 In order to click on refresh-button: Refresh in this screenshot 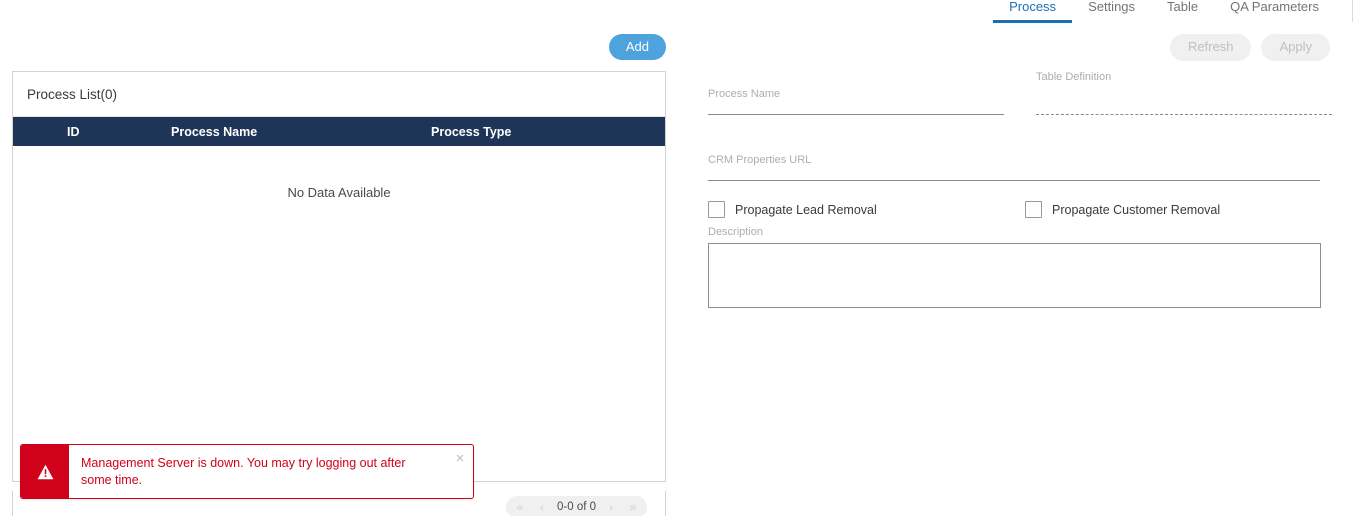, I will do `click(1210, 47)`.